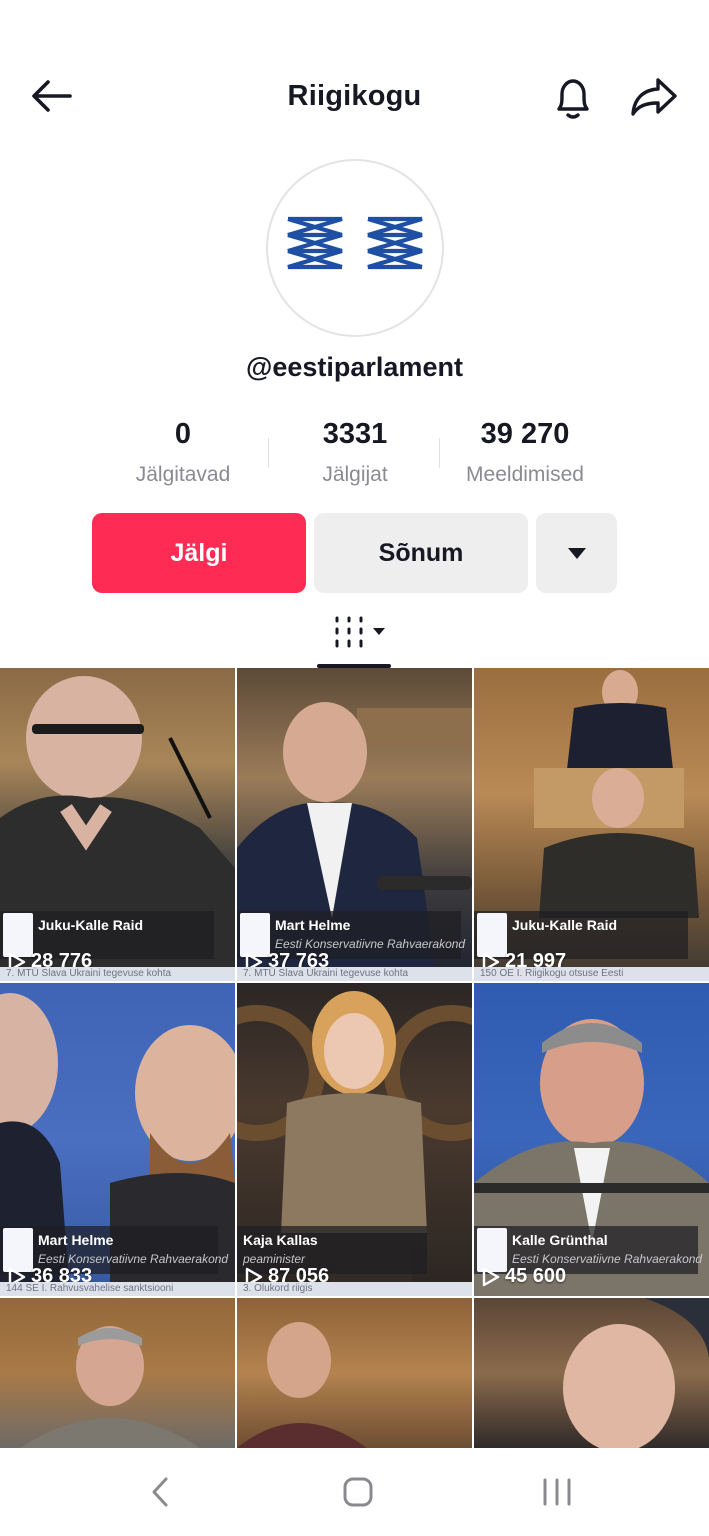 The image size is (709, 1536). What do you see at coordinates (268, 453) in the screenshot?
I see `stat-divider` at bounding box center [268, 453].